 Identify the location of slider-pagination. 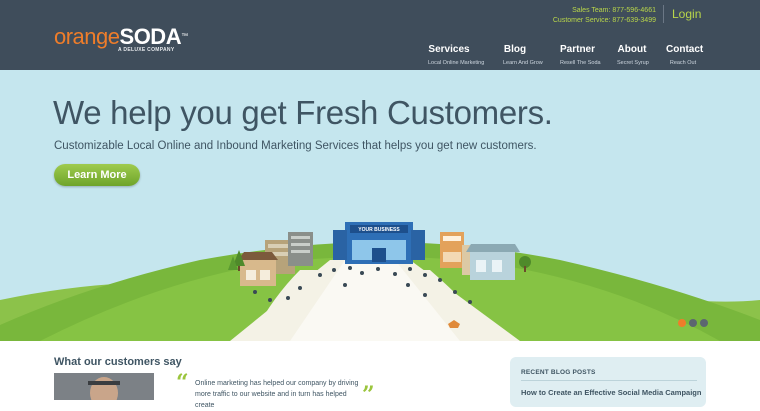
(693, 323).